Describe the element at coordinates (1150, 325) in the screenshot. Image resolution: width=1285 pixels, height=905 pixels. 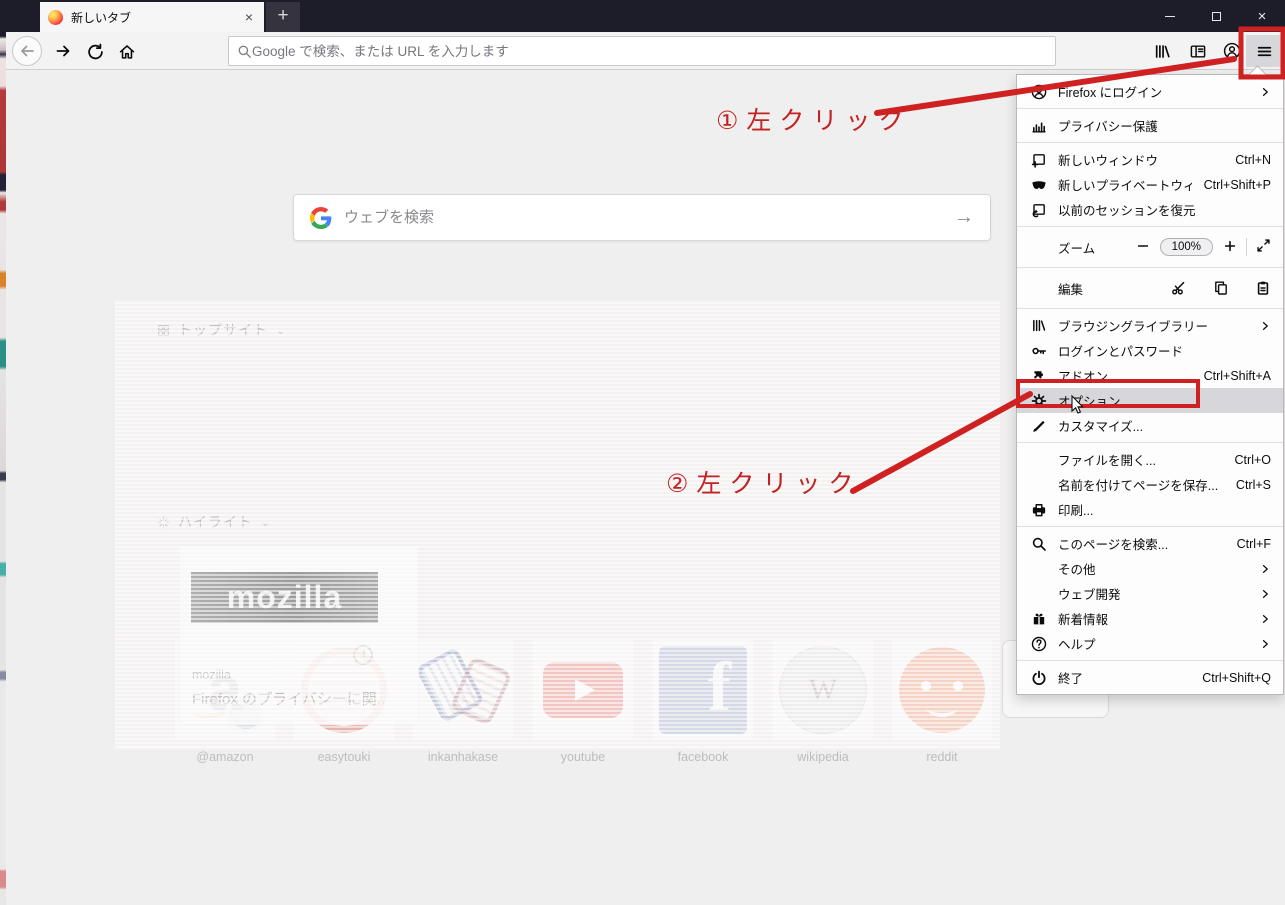
I see `menu-item-browsing-library: ブラウジングライブラリー` at that location.